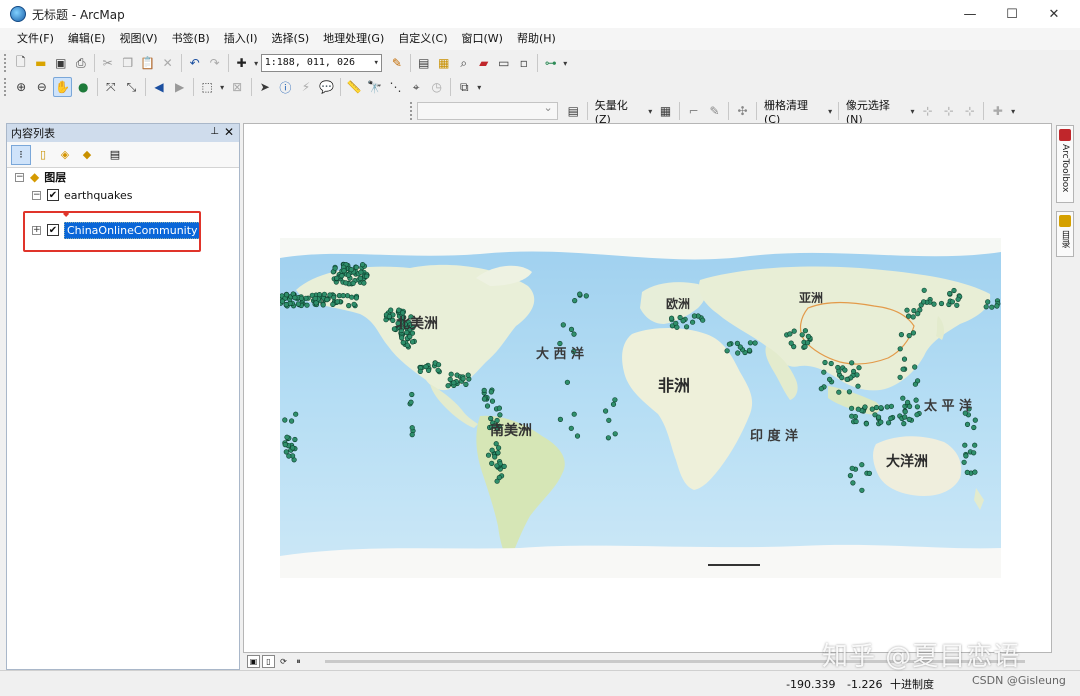 The image size is (1080, 696). I want to click on raster-snap-icon: ✣, so click(742, 111).